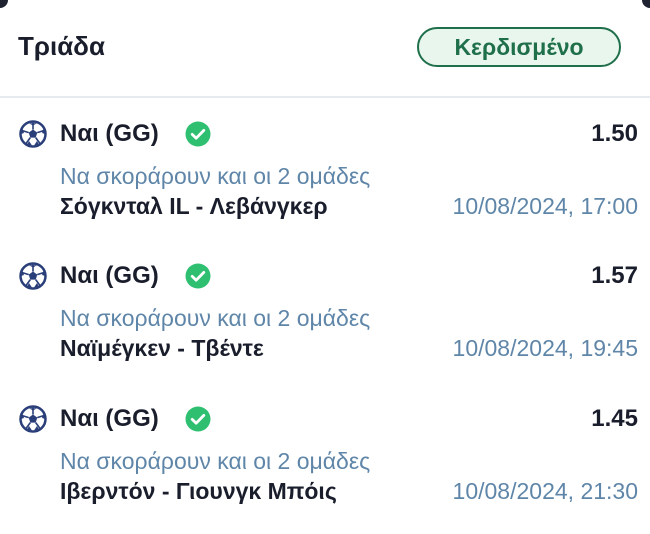 This screenshot has width=650, height=534. Describe the element at coordinates (61, 46) in the screenshot. I see `bet-type-title: Τριάδα` at that location.